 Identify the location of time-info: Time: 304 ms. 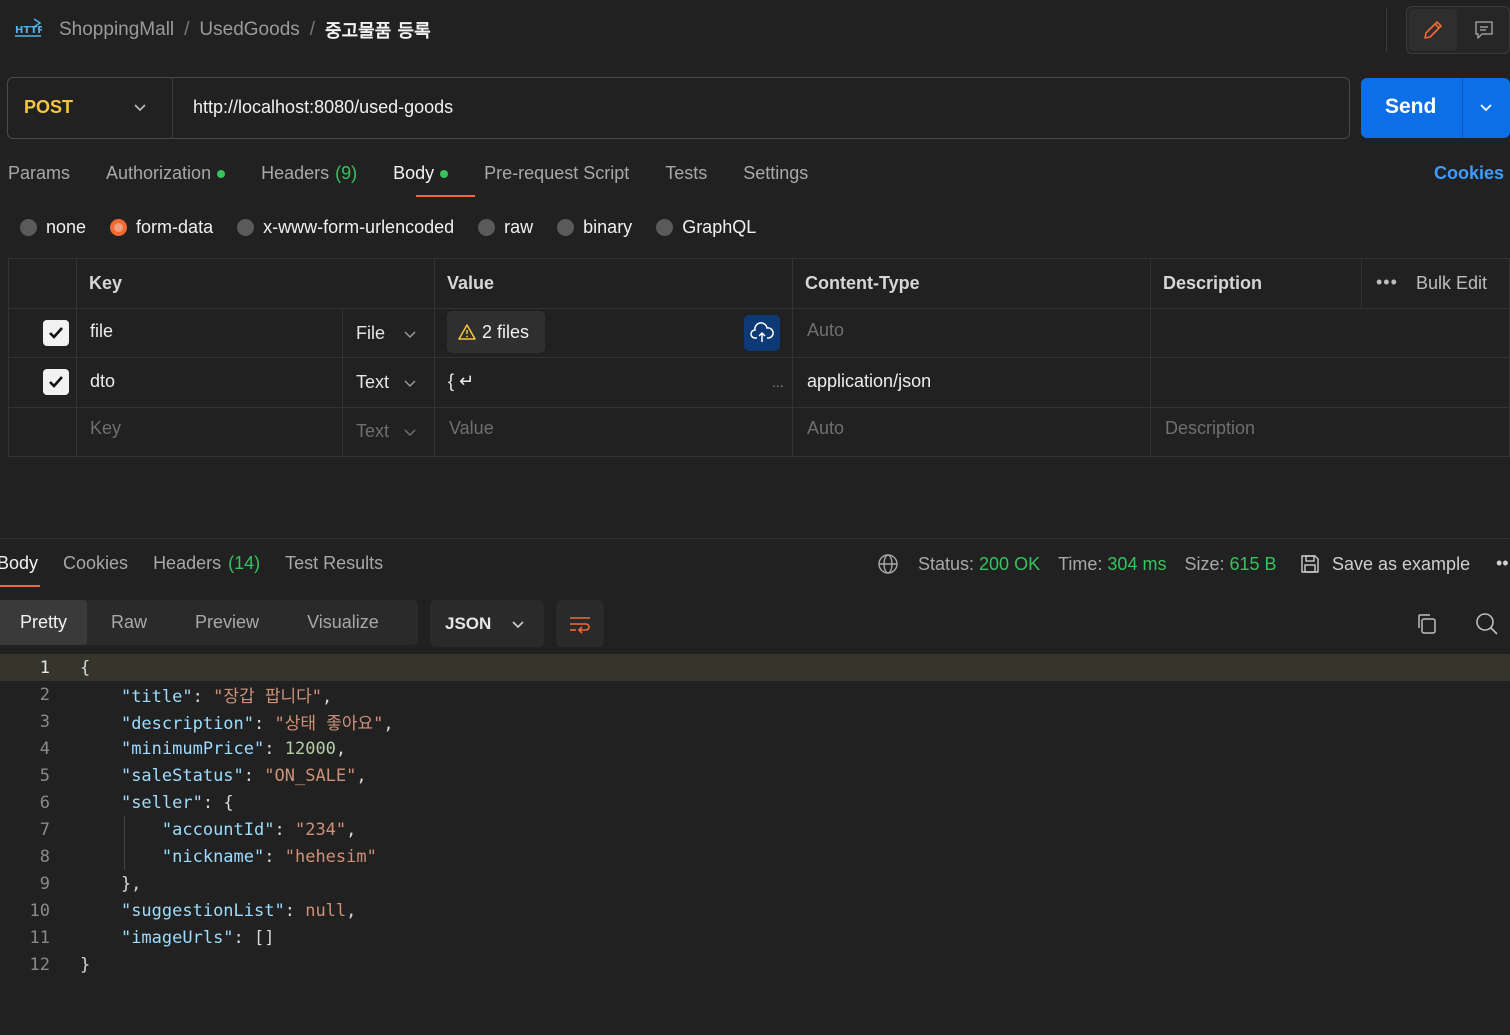
(1112, 564).